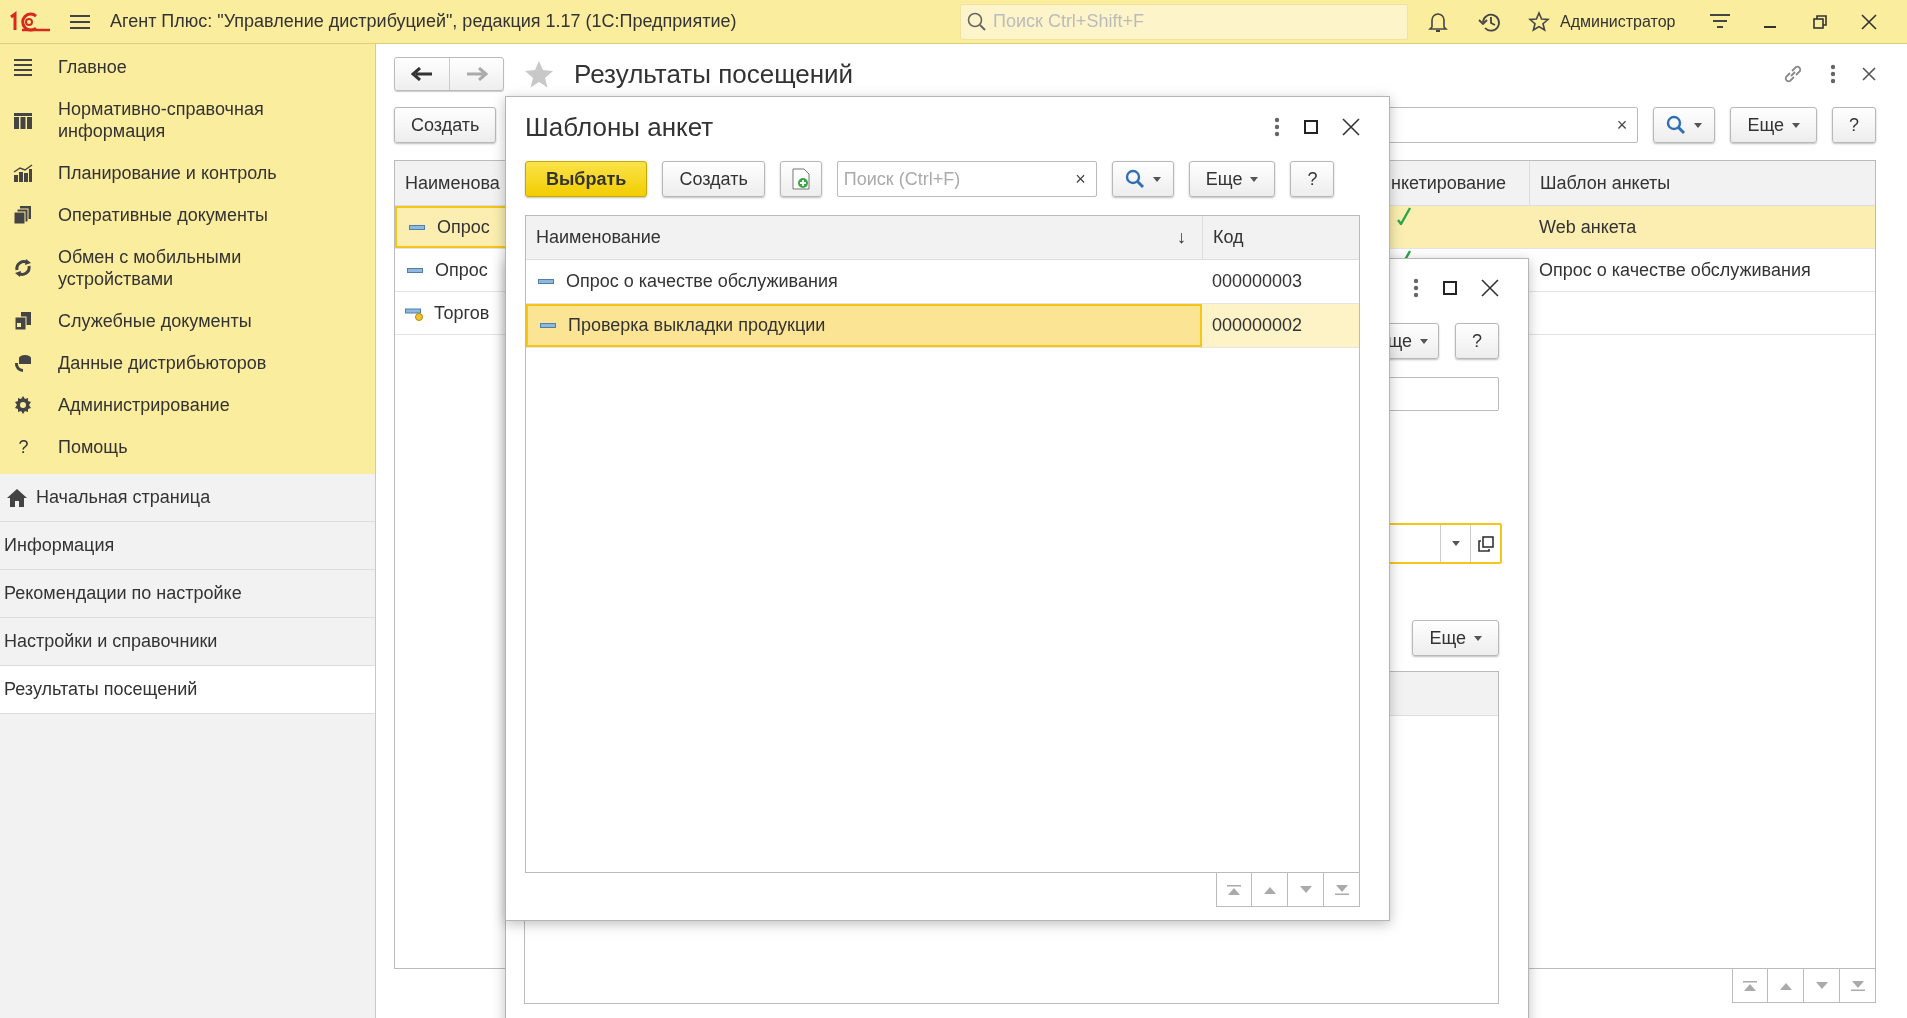 This screenshot has height=1018, width=1907. Describe the element at coordinates (1618, 21) in the screenshot. I see `user-name: Администратор` at that location.